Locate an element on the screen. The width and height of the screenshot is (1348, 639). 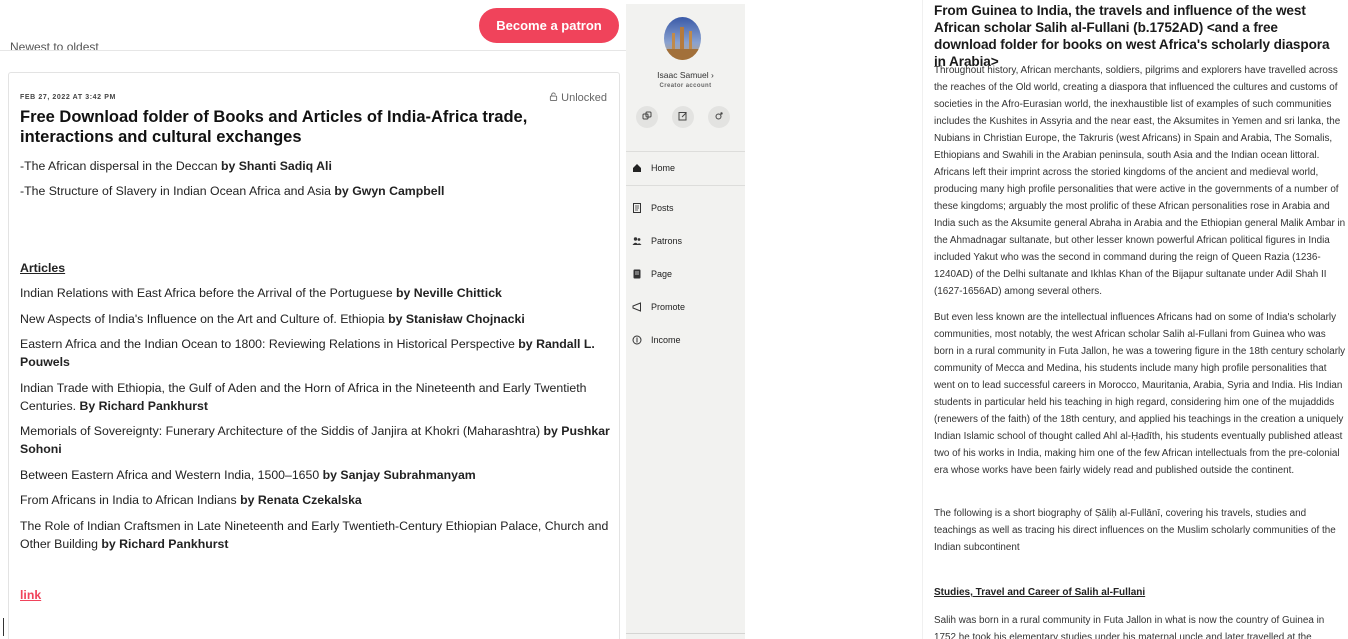
sort-label: Newest to oldest is located at coordinates (54, 45).